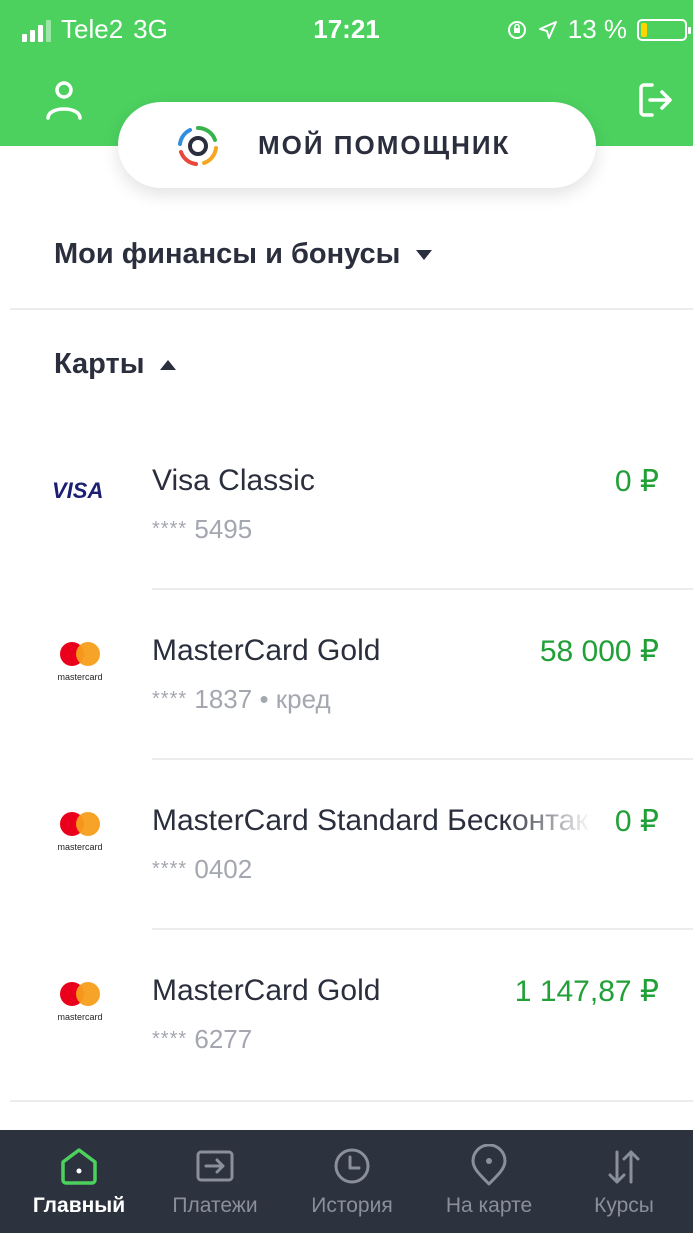 This screenshot has width=693, height=1233. What do you see at coordinates (233, 480) in the screenshot?
I see `card-name: Visa Classic` at bounding box center [233, 480].